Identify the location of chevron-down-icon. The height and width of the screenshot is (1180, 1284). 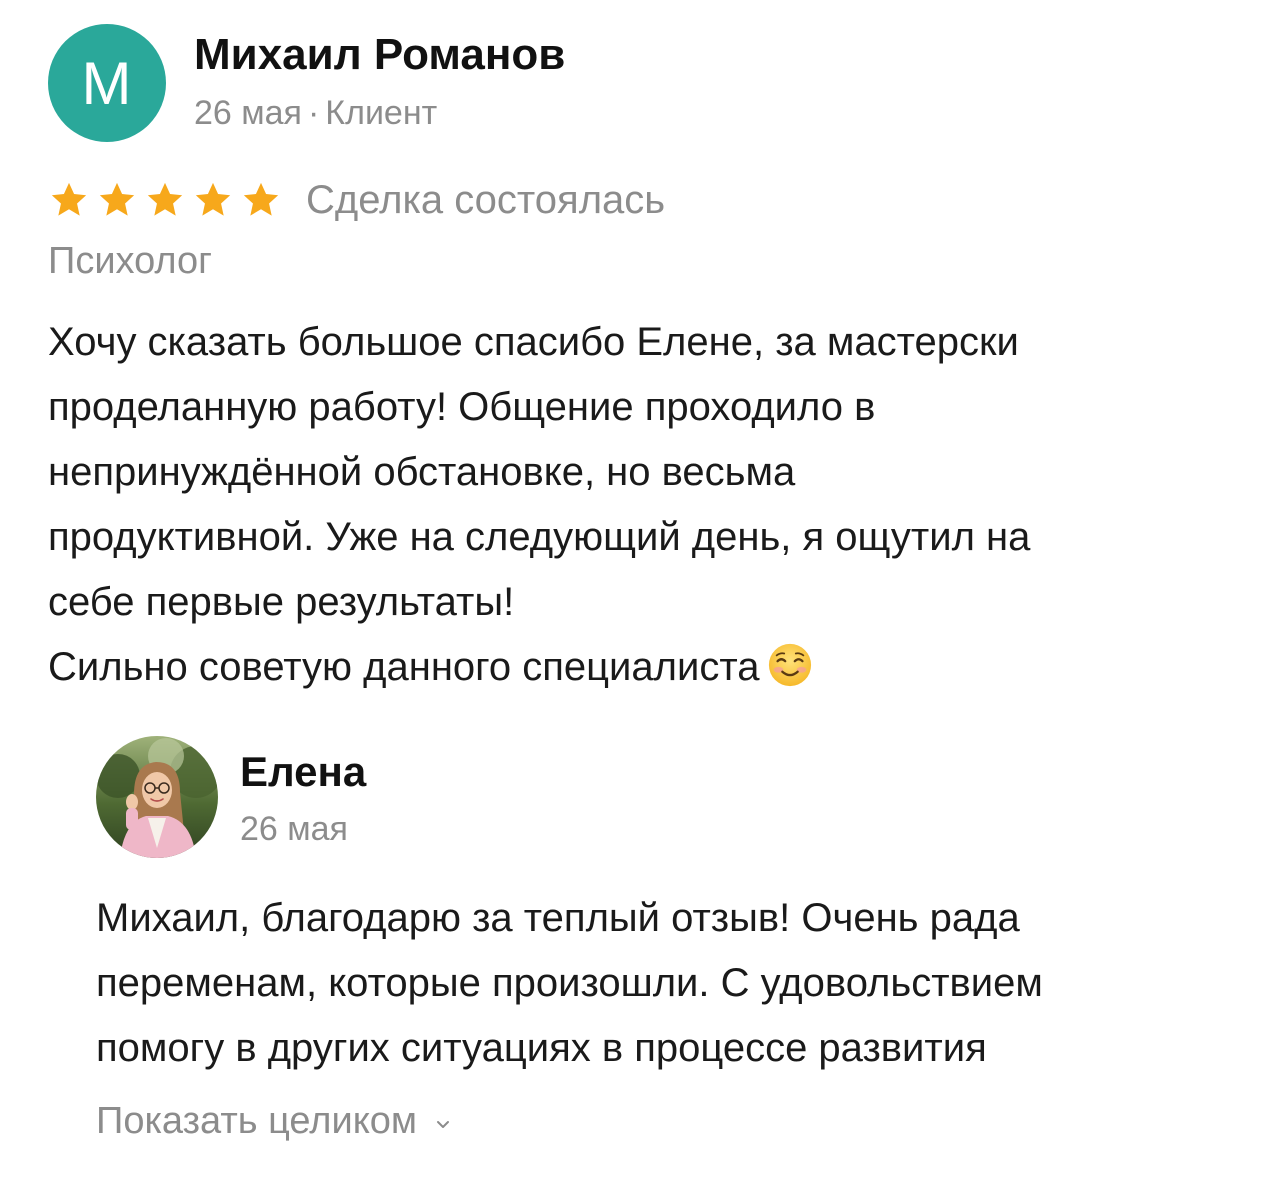
(443, 1124).